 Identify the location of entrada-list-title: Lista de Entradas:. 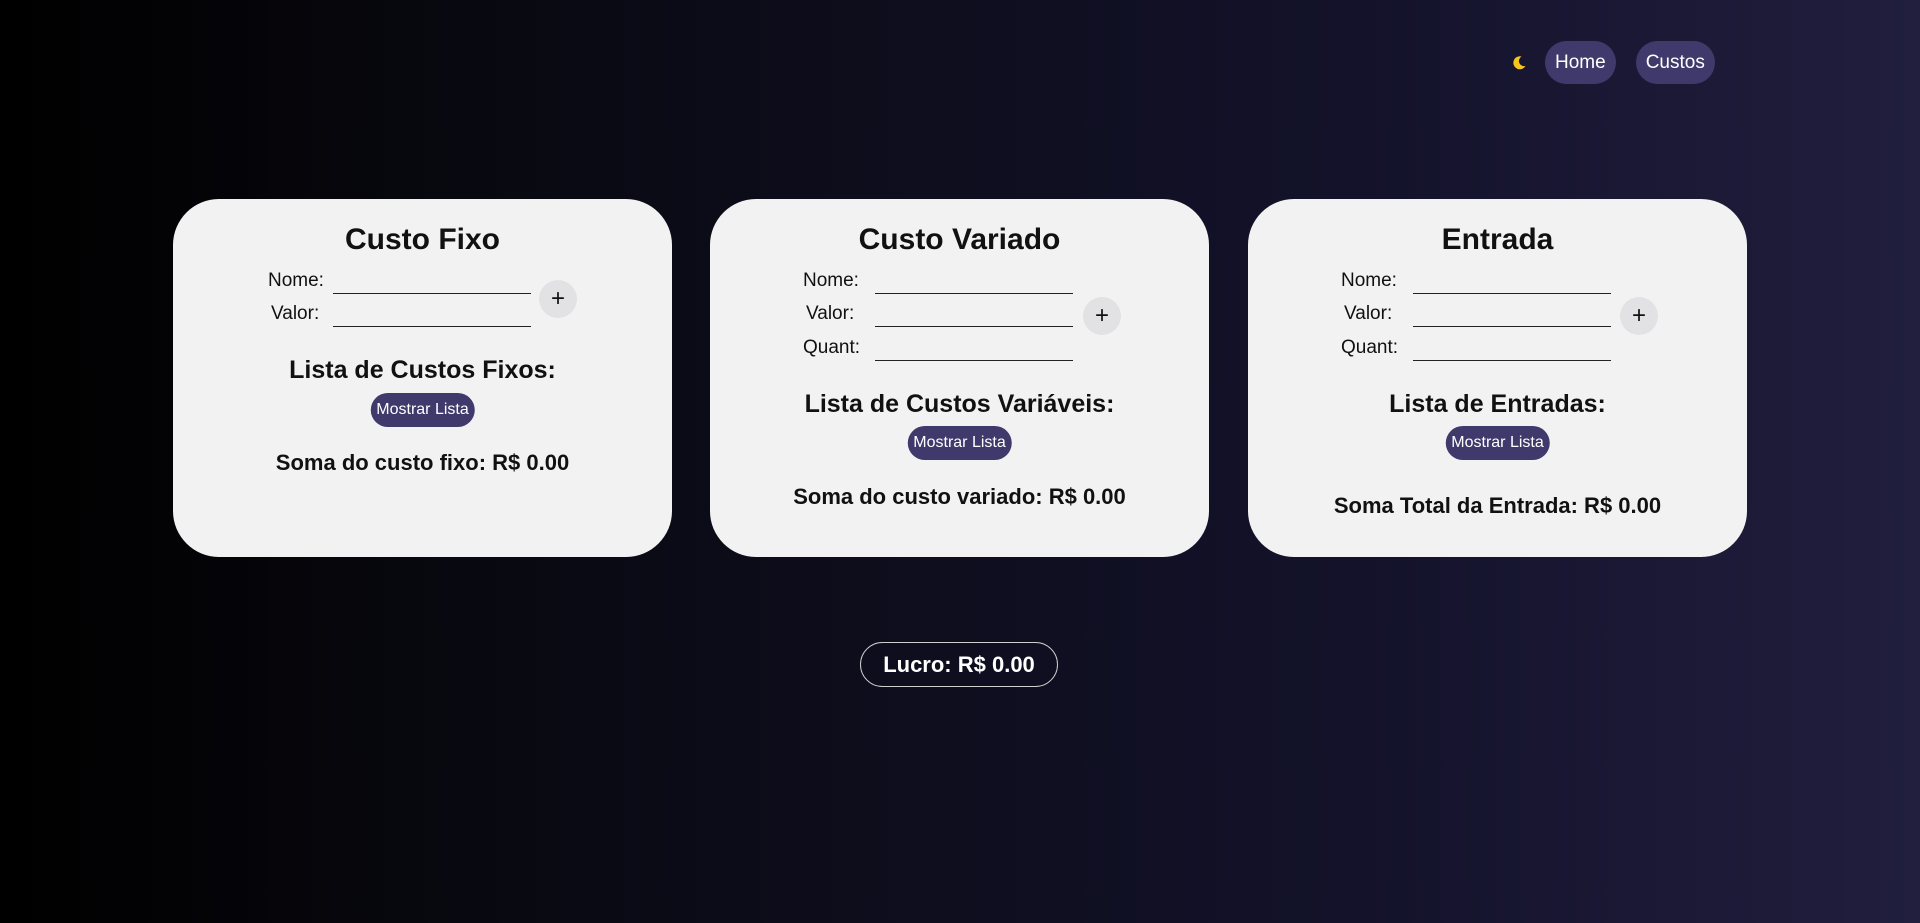
(1497, 404).